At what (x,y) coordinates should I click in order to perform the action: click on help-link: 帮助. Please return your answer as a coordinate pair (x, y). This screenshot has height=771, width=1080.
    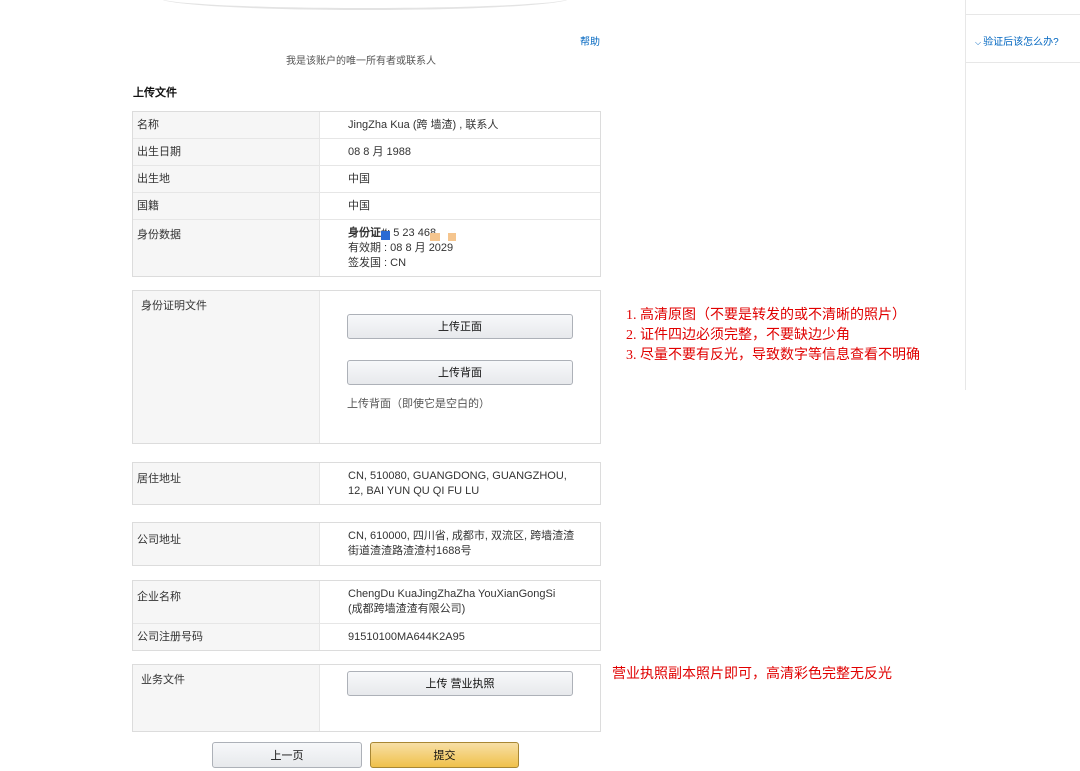
    Looking at the image, I should click on (590, 40).